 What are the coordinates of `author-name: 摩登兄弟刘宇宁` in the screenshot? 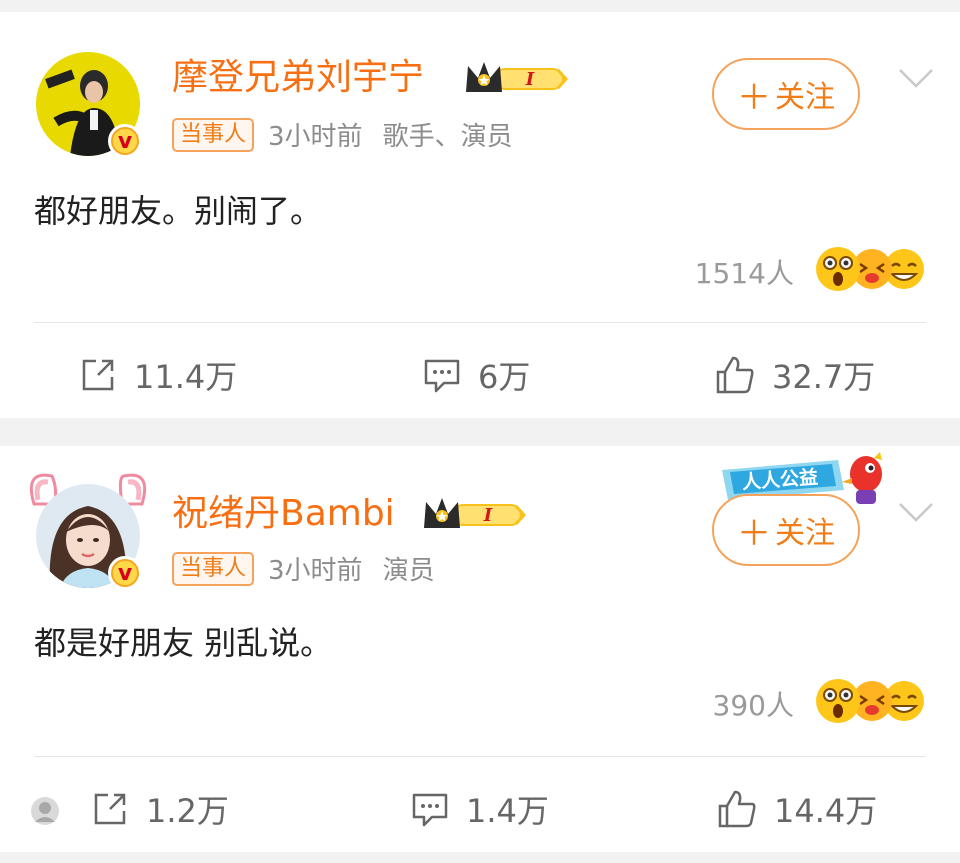 It's located at (298, 78).